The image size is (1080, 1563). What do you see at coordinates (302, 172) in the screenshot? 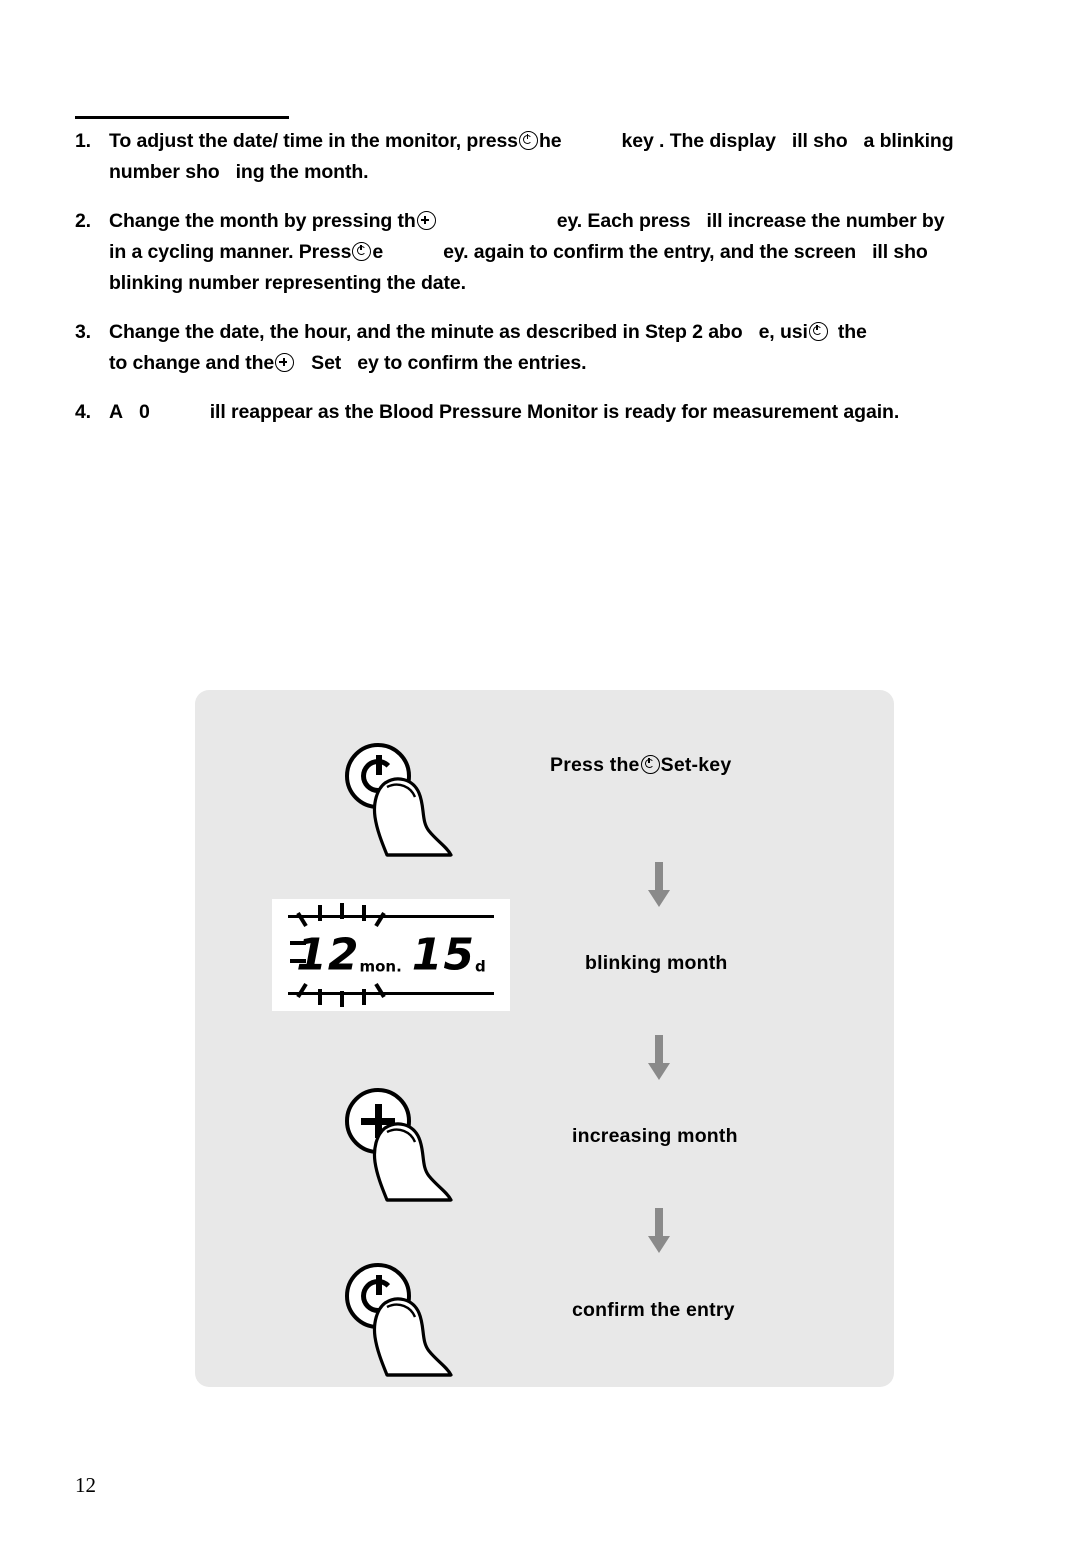
I see `step1-text-g: ing the month.` at bounding box center [302, 172].